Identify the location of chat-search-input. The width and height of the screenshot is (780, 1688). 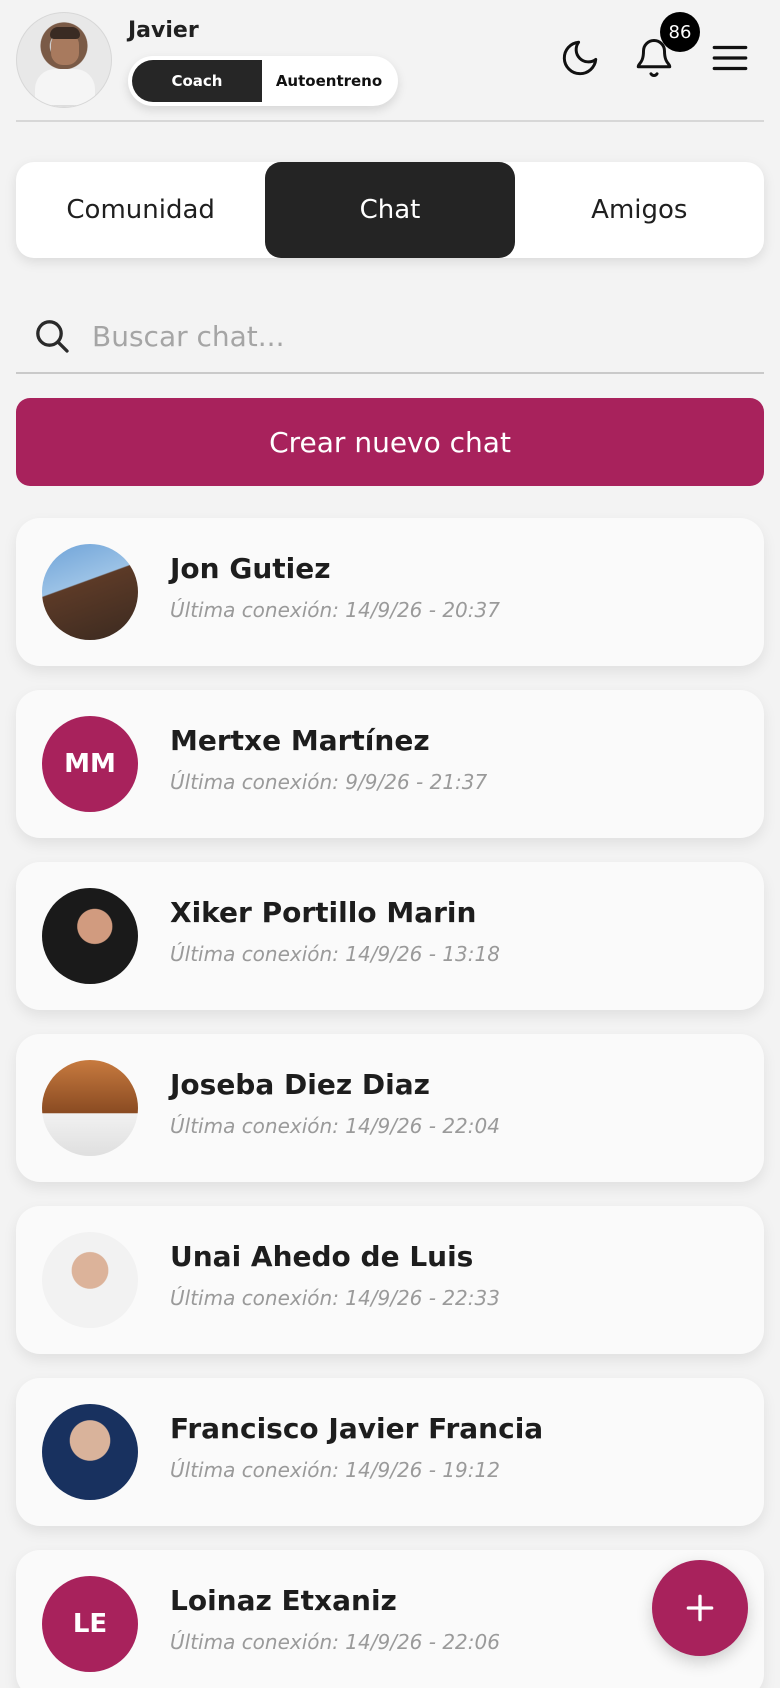
(392, 336).